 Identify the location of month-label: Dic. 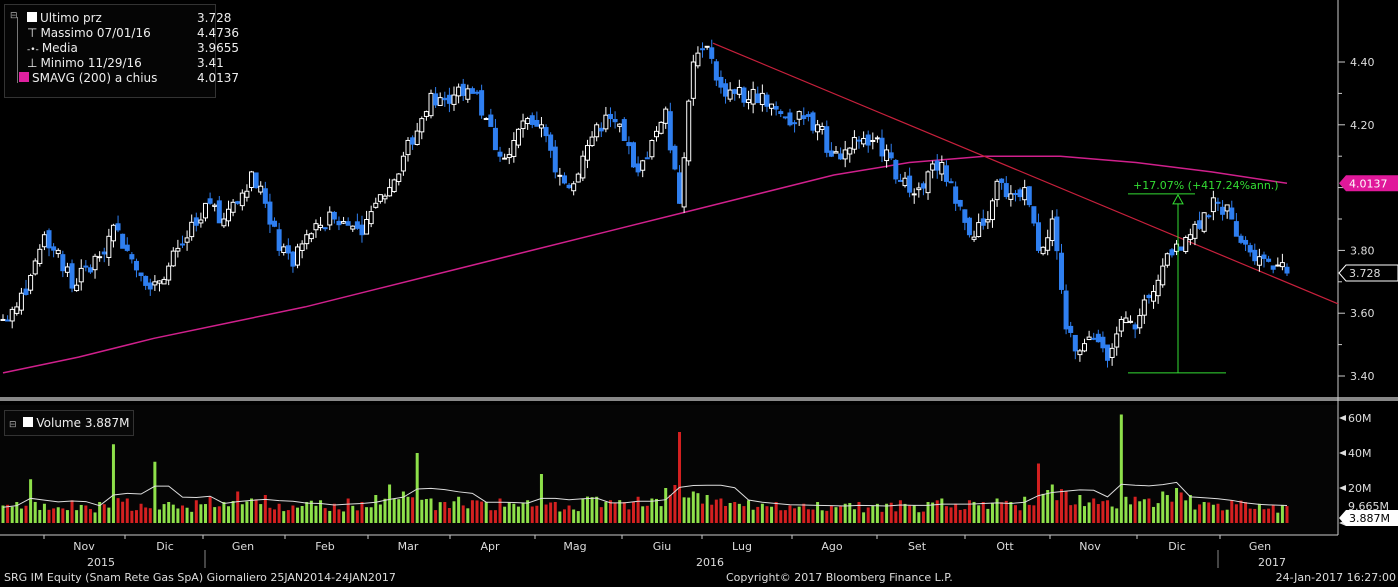
(1177, 546).